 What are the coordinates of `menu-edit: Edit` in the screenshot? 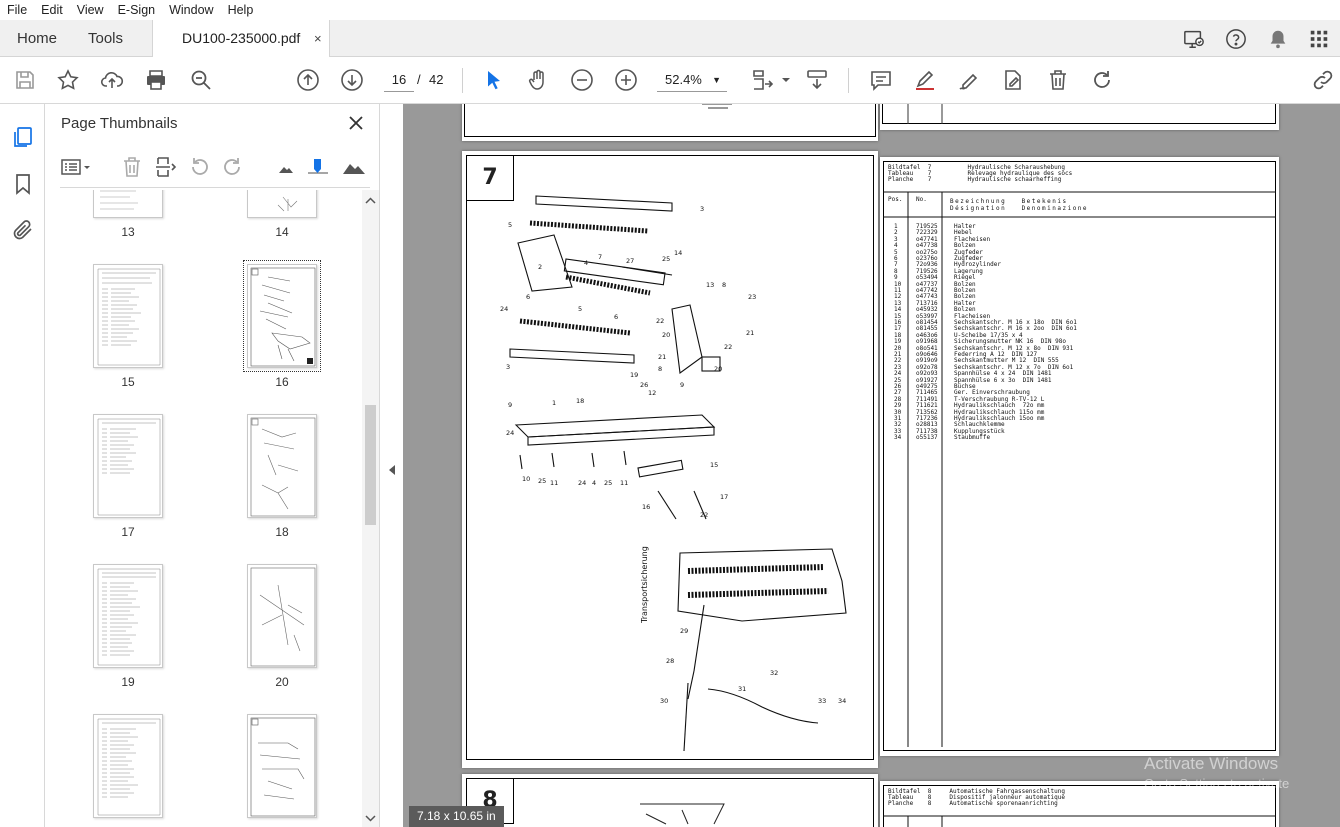 It's located at (52, 10).